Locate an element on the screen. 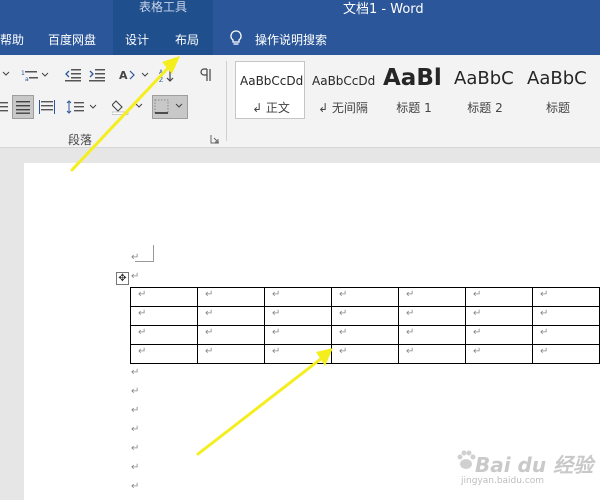  align-left-icon is located at coordinates (4, 107).